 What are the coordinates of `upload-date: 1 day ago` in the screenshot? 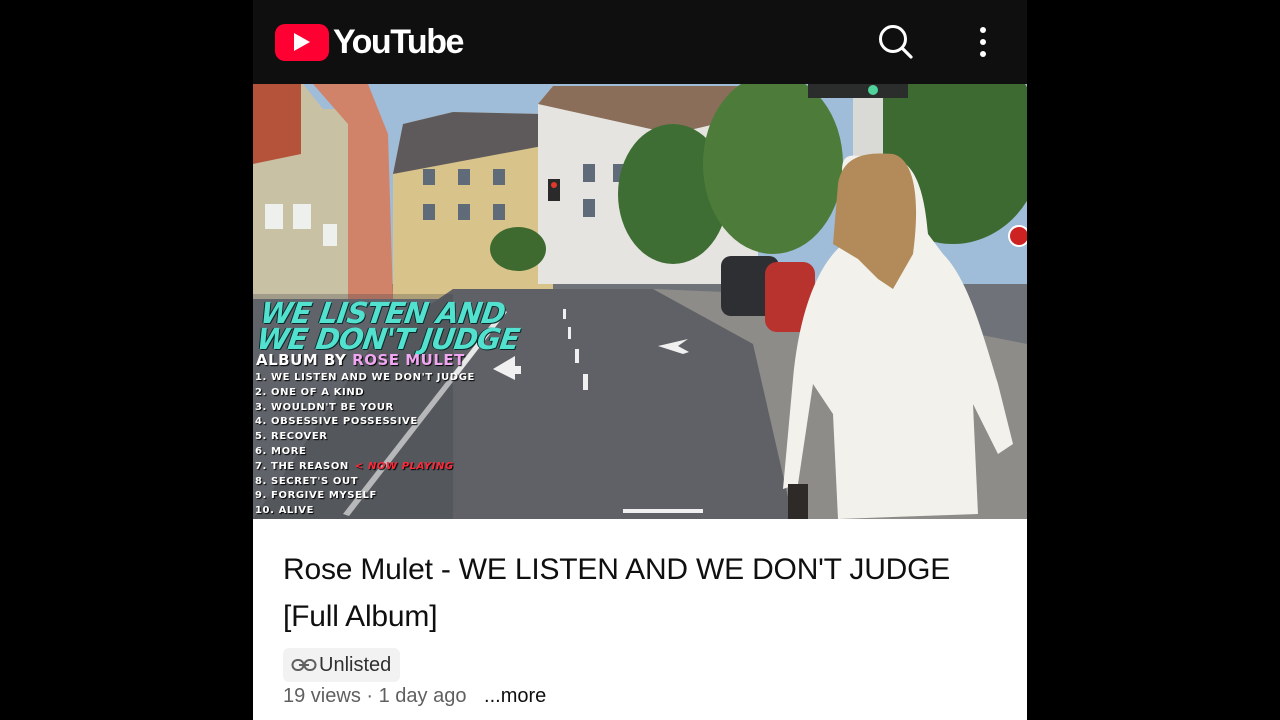 It's located at (422, 696).